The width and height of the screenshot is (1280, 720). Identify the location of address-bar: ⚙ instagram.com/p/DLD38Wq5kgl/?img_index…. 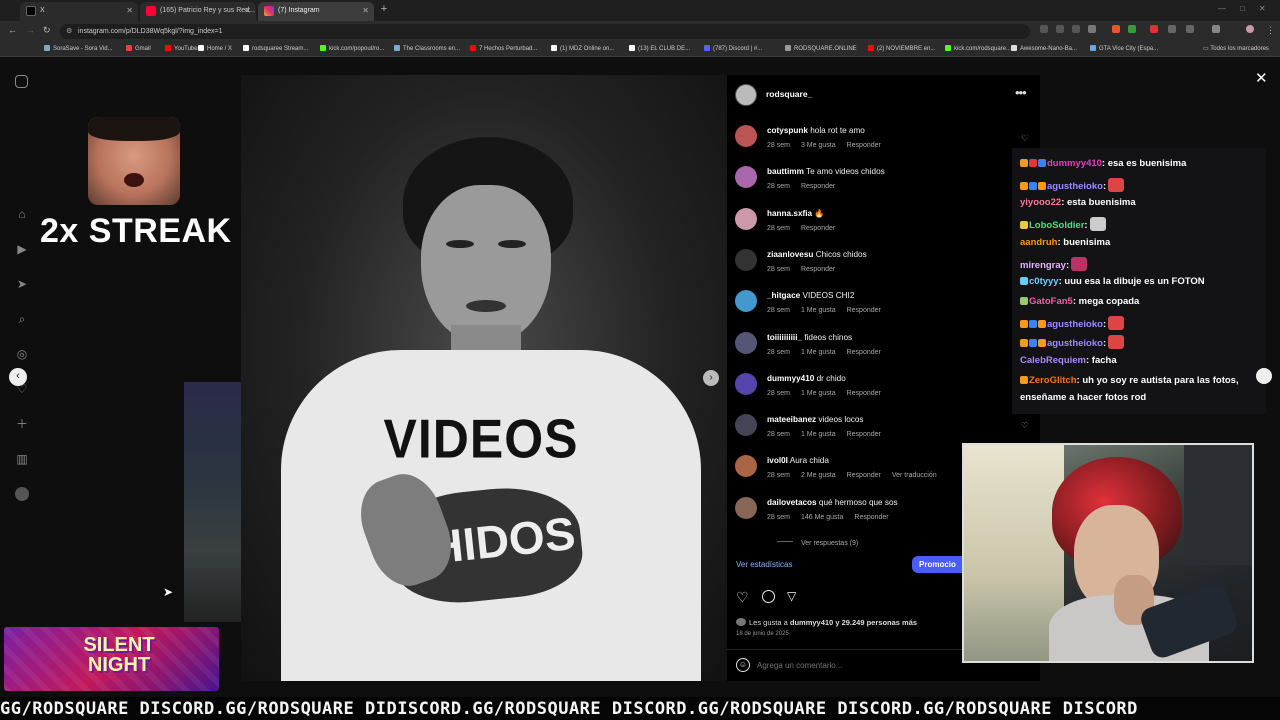
(545, 31).